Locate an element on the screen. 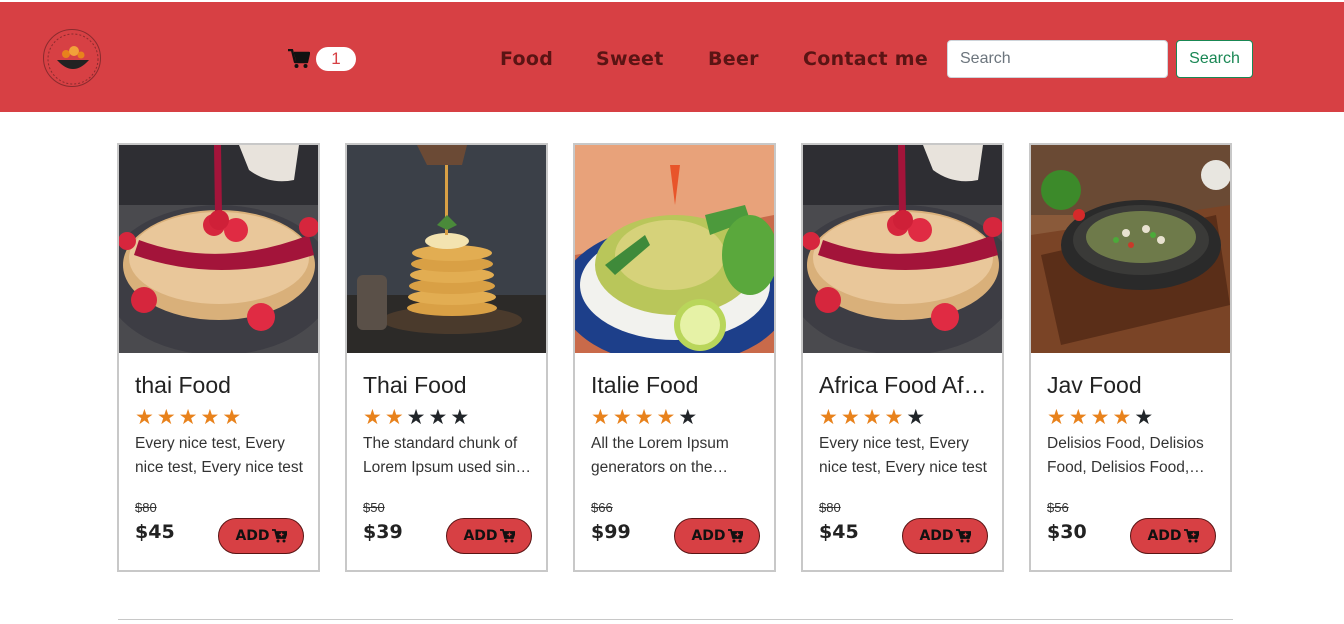 The image size is (1344, 624). price: $39 is located at coordinates (383, 532).